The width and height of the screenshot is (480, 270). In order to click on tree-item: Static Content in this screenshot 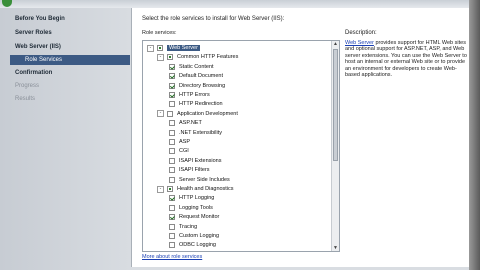, I will do `click(191, 67)`.